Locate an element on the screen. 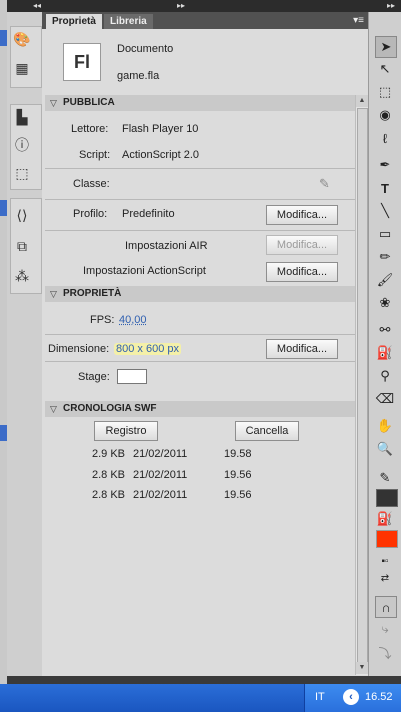 The image size is (401, 712). script-value: ActionScript 2.0 is located at coordinates (161, 155).